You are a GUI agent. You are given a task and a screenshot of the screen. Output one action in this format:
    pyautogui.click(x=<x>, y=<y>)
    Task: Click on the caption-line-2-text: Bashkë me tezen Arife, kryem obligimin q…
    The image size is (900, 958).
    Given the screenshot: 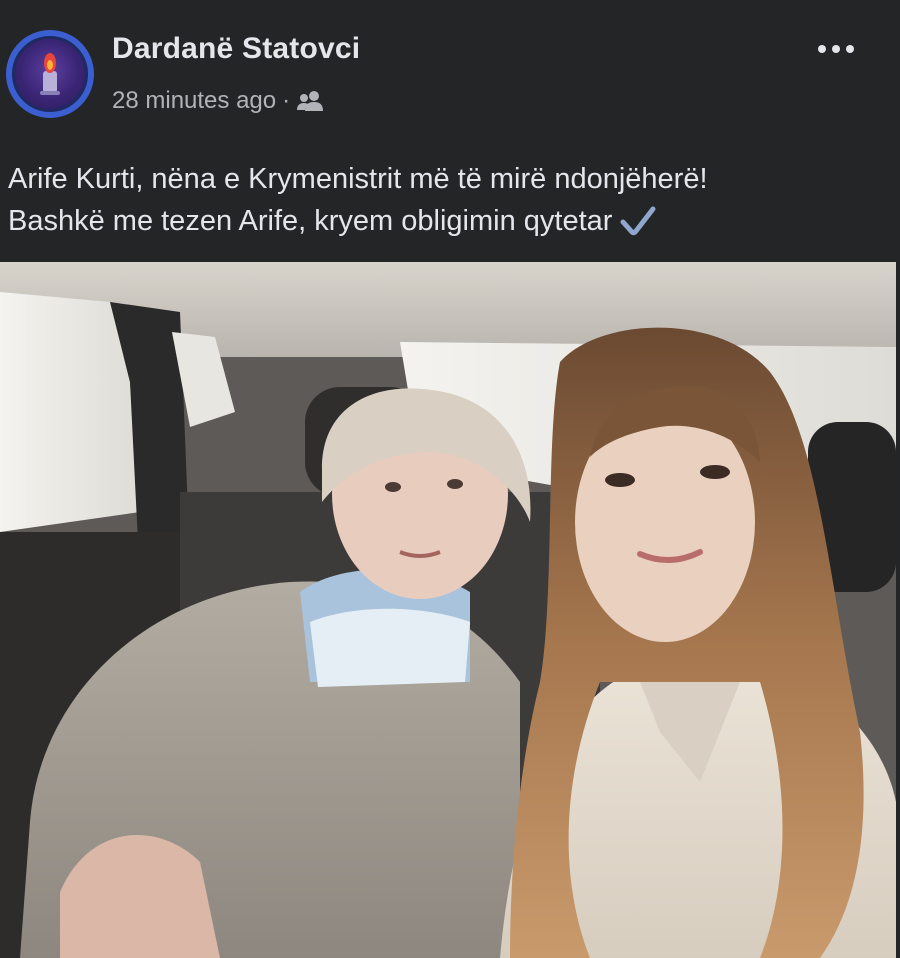 What is the action you would take?
    pyautogui.click(x=310, y=221)
    